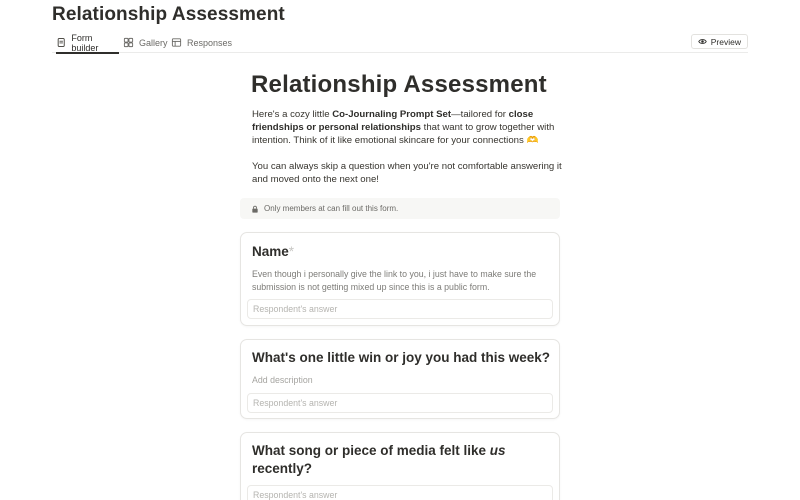 The height and width of the screenshot is (500, 800). I want to click on form-title: Relationship Assessment, so click(399, 85).